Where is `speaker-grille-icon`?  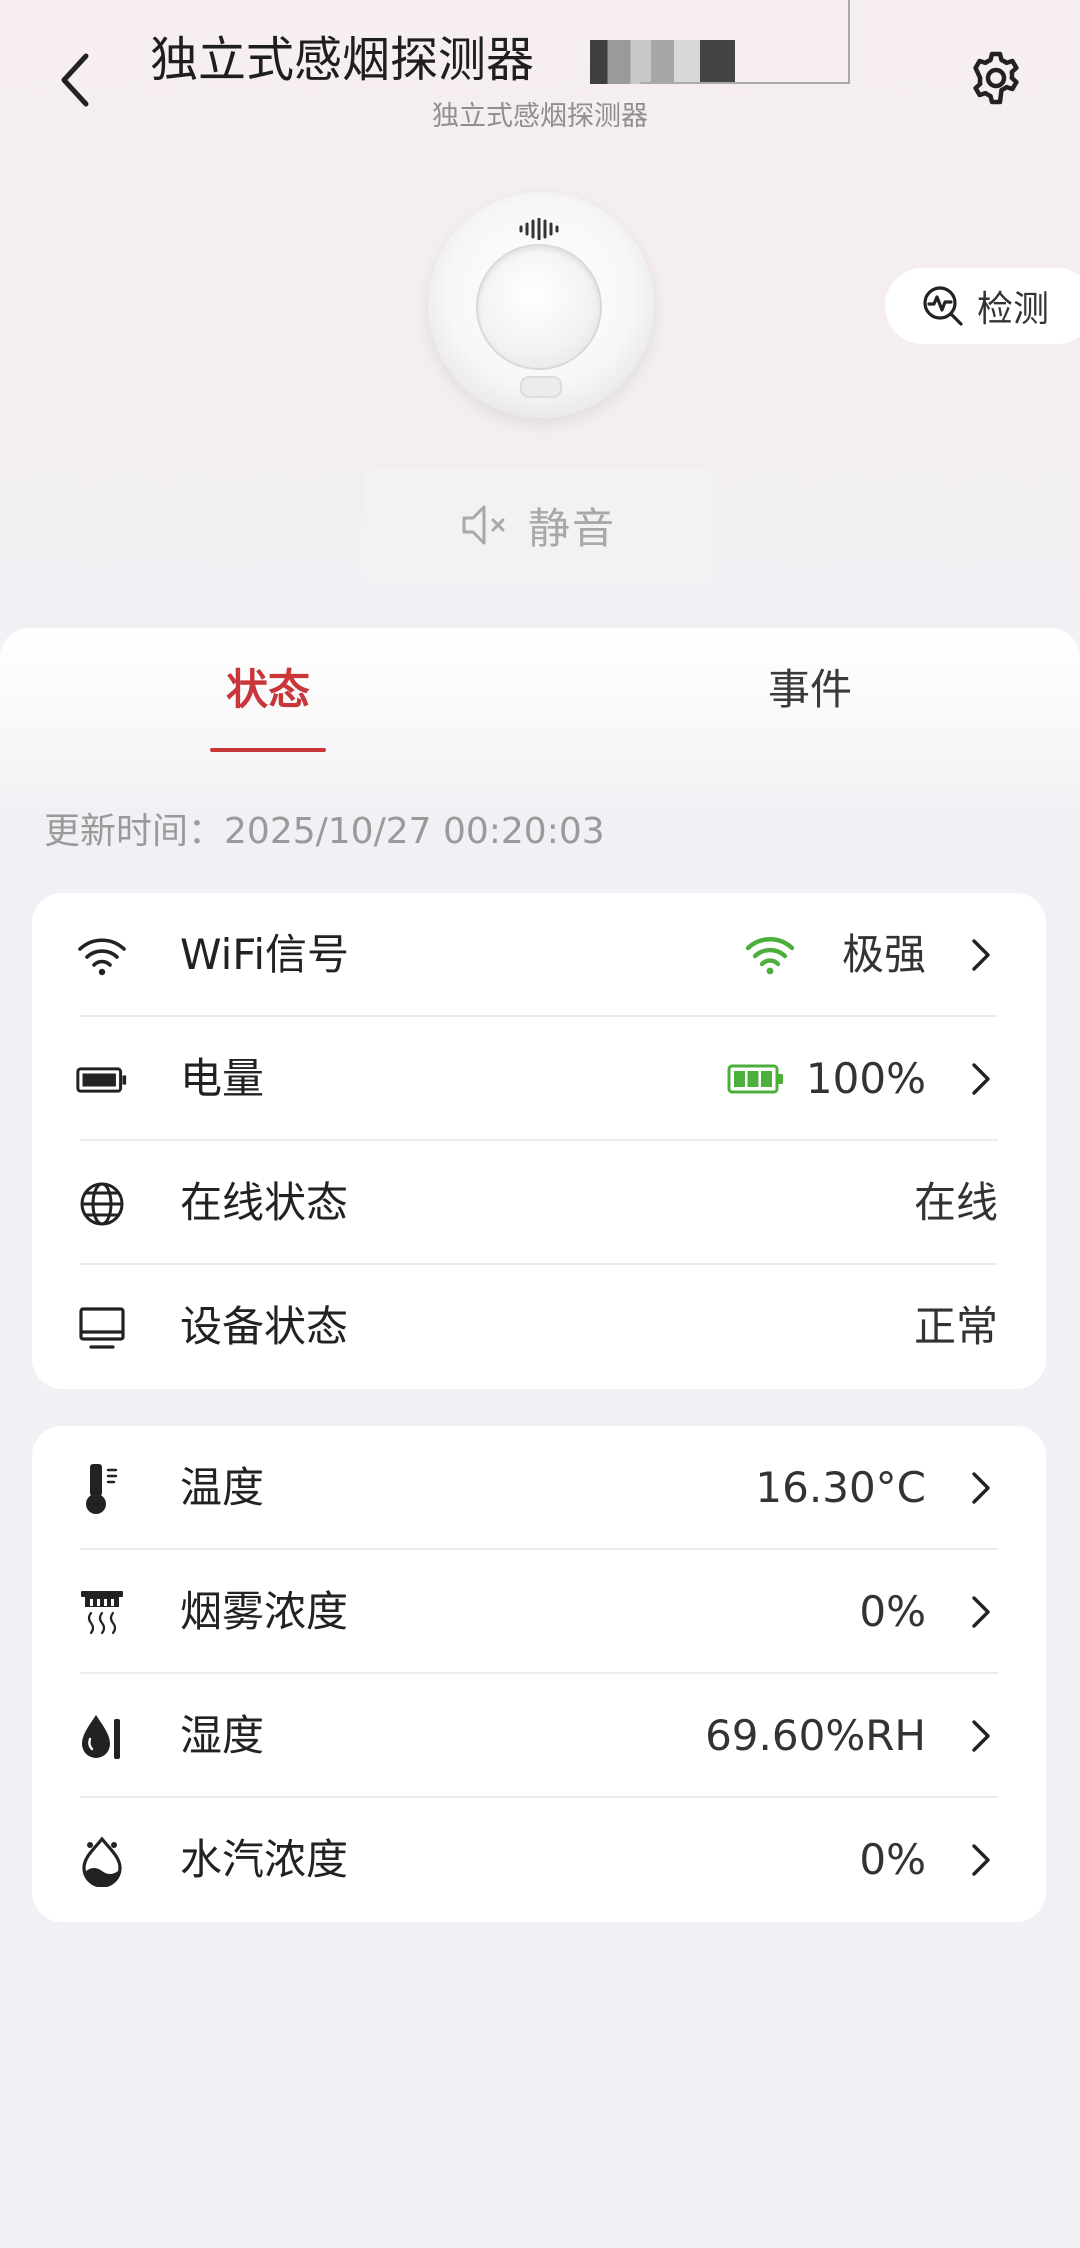
speaker-grille-icon is located at coordinates (539, 229).